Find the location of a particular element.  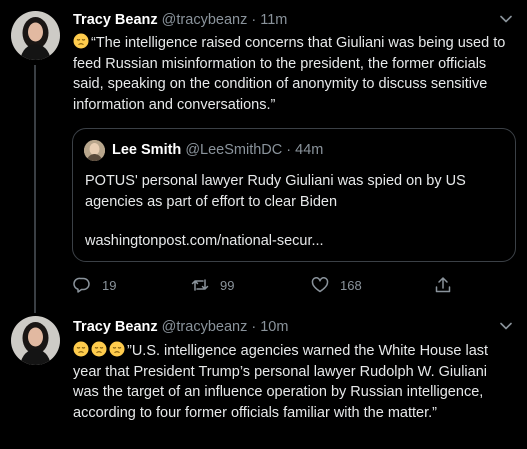

quote-header: Lee Smith @LeeSmithDC · 44m is located at coordinates (217, 150).